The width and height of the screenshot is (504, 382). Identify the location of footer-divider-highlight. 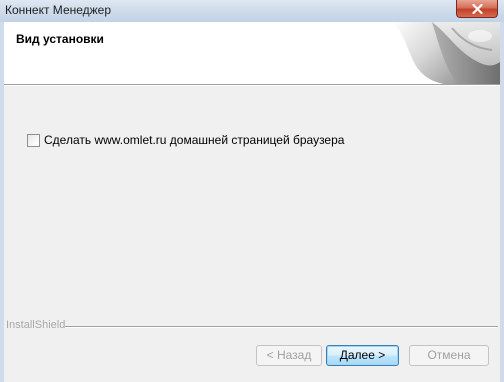
(281, 327).